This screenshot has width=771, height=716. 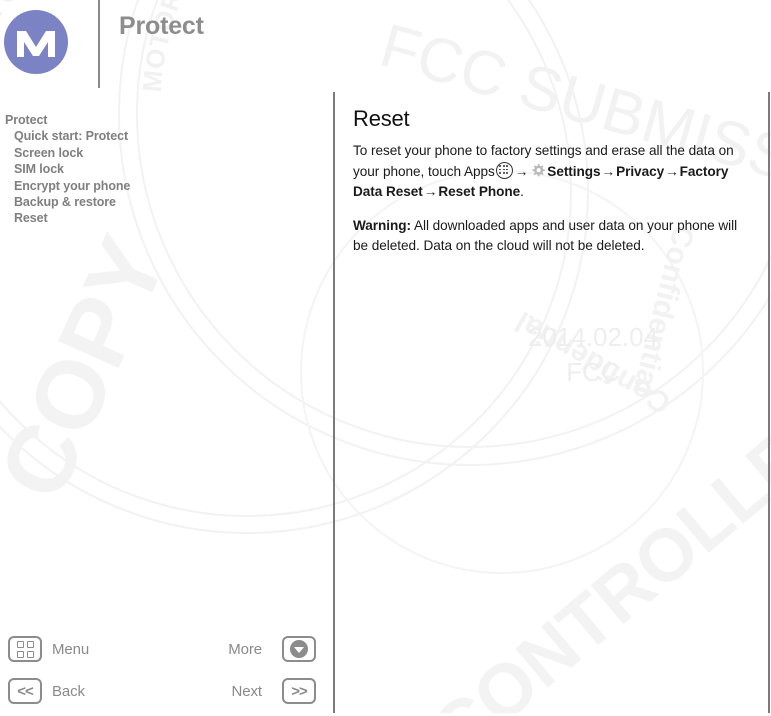 I want to click on header-divider, so click(x=99, y=44).